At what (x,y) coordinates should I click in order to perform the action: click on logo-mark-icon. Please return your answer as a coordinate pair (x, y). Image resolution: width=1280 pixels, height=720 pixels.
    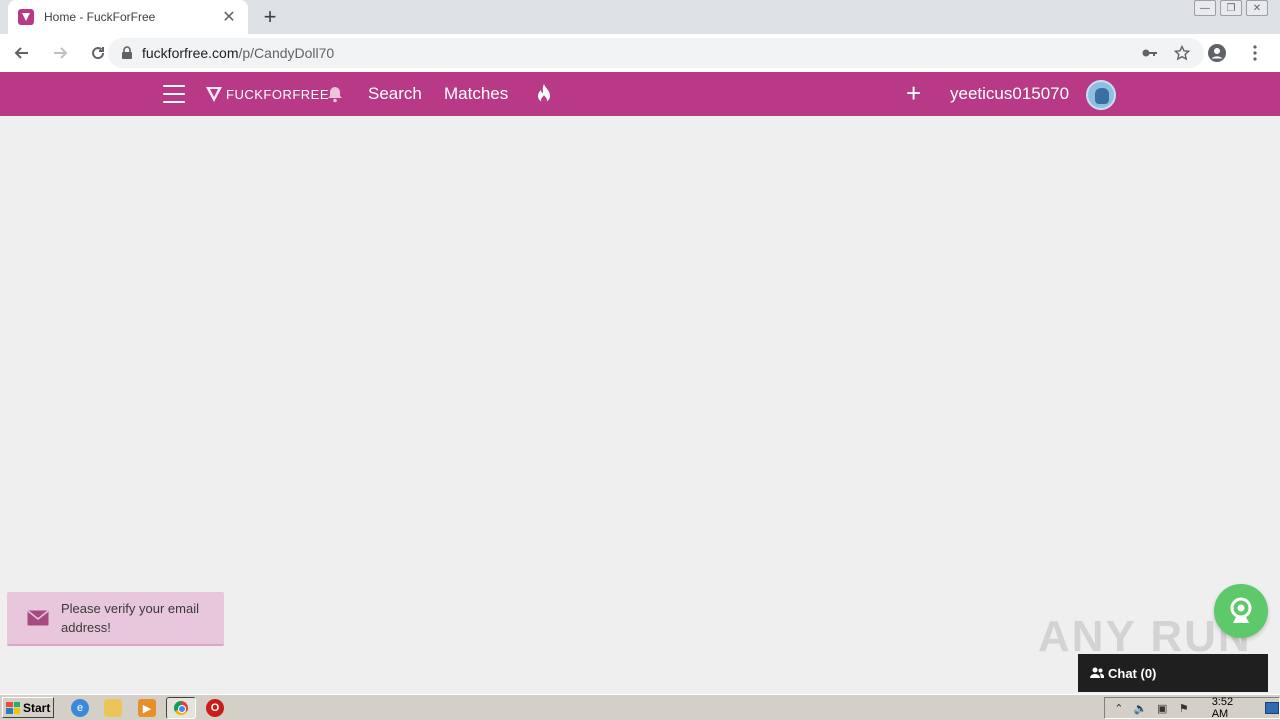
    Looking at the image, I should click on (214, 94).